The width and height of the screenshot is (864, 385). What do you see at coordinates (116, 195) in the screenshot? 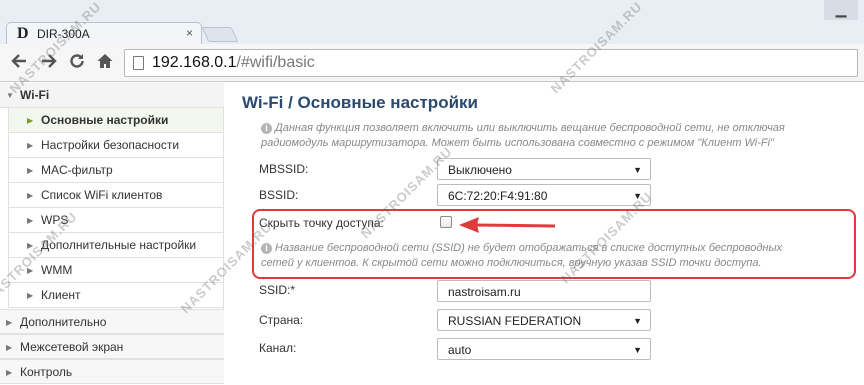
I see `sidebar-item-wifi-clients: ▶ Список WiFi клиентов` at bounding box center [116, 195].